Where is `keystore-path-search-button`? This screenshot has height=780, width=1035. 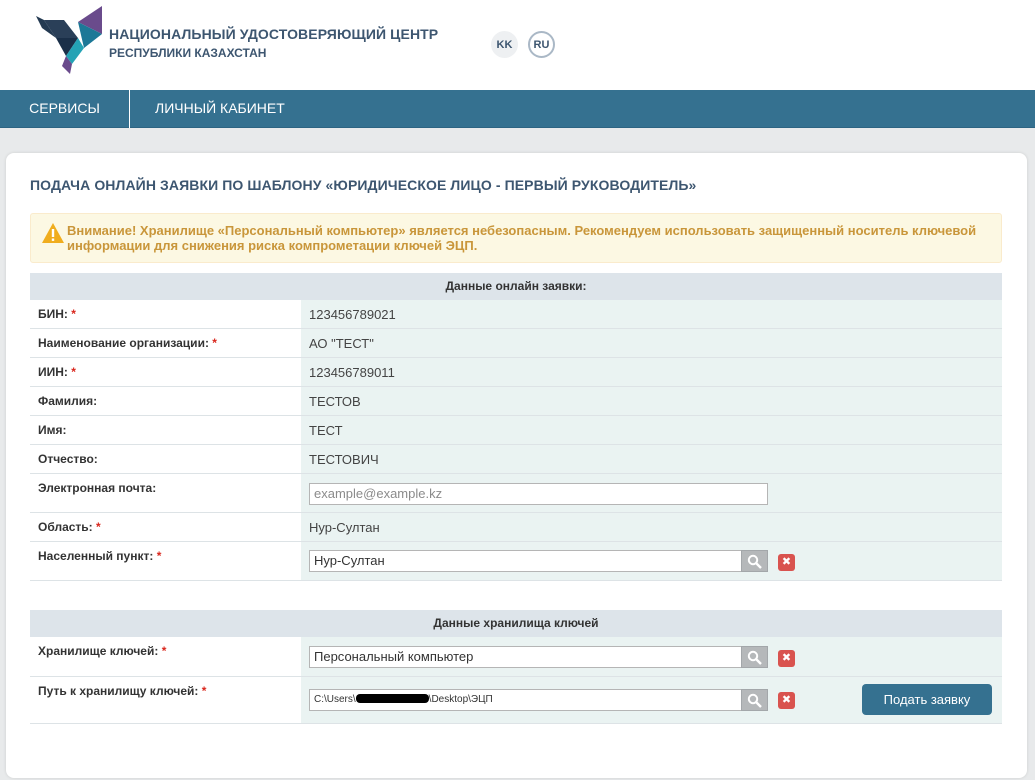
keystore-path-search-button is located at coordinates (754, 700).